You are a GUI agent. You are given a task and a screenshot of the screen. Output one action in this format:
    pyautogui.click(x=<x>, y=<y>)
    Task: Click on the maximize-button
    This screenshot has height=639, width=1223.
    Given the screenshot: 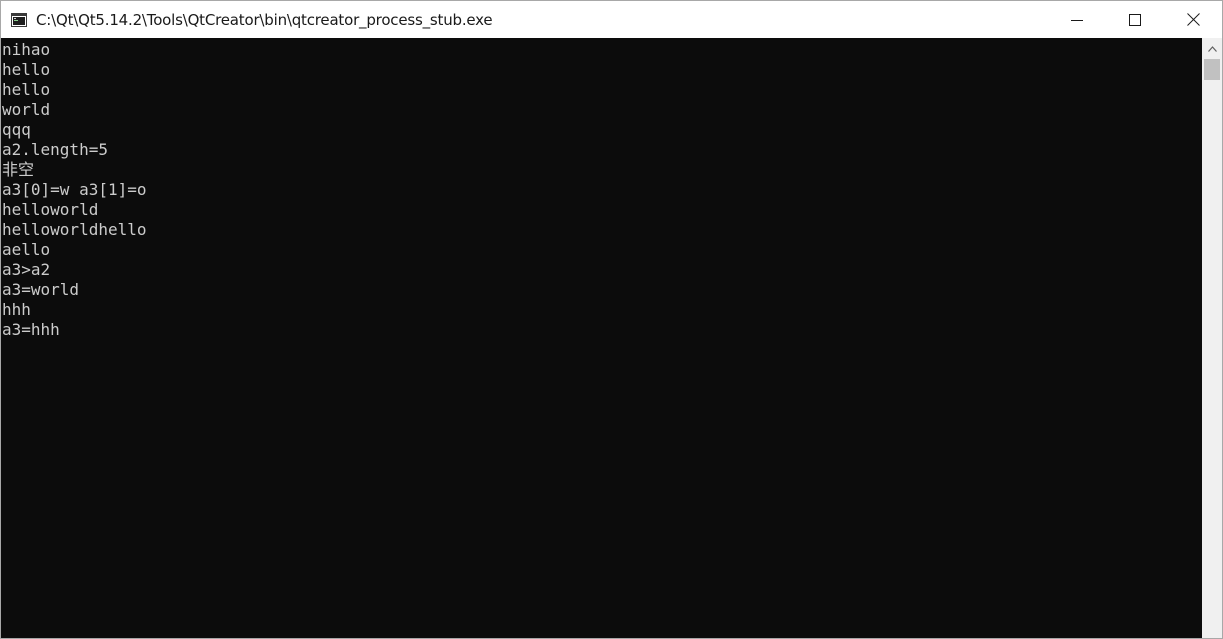 What is the action you would take?
    pyautogui.click(x=1135, y=19)
    